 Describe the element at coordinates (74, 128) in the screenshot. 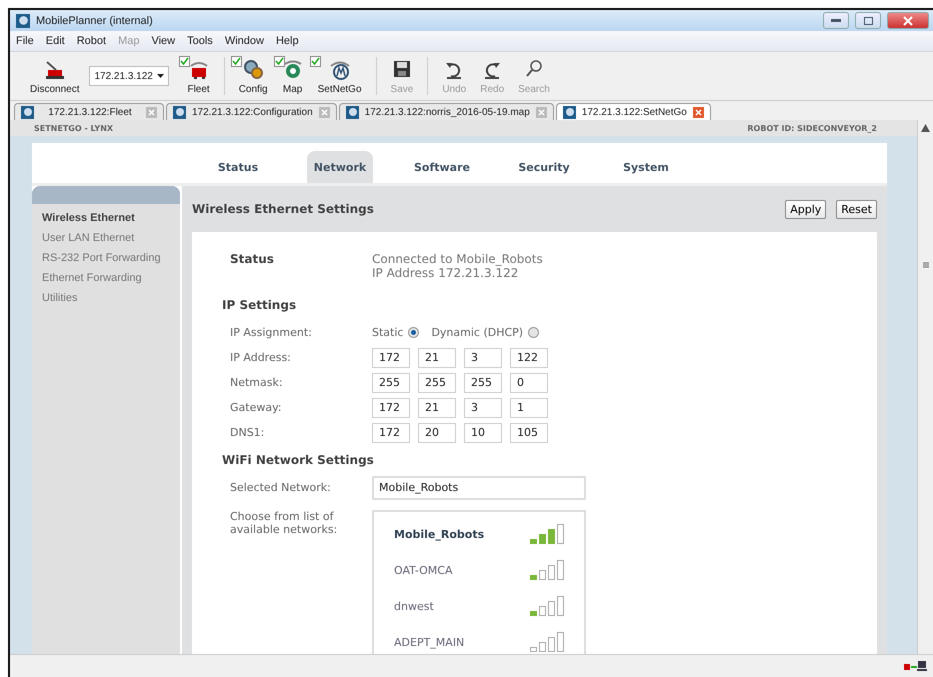

I see `page-heading: SETNETGO - LYNX` at that location.